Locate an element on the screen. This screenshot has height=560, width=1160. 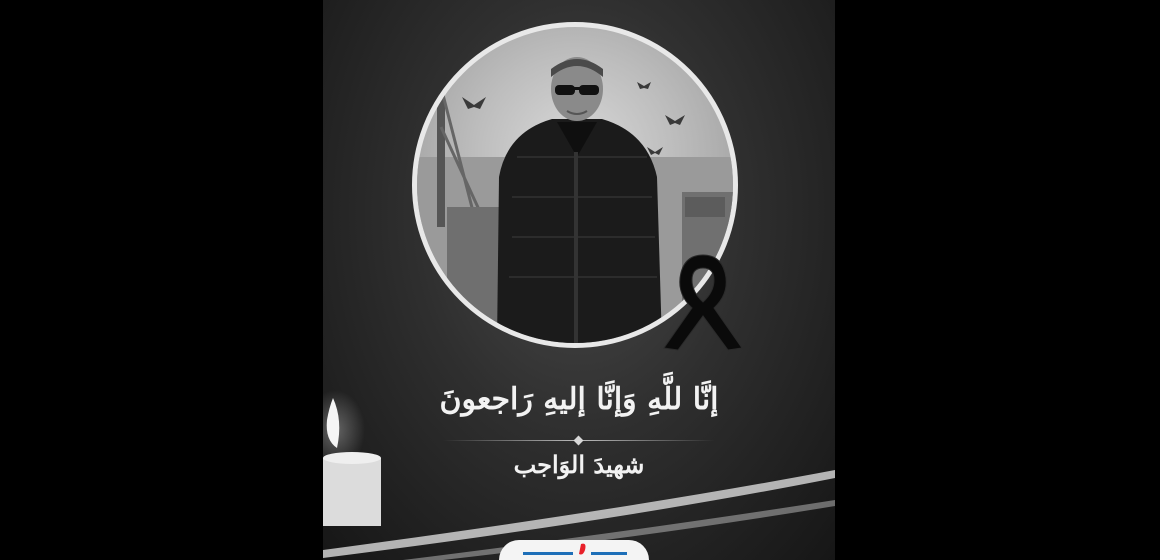
brand-logo-icon is located at coordinates (575, 549).